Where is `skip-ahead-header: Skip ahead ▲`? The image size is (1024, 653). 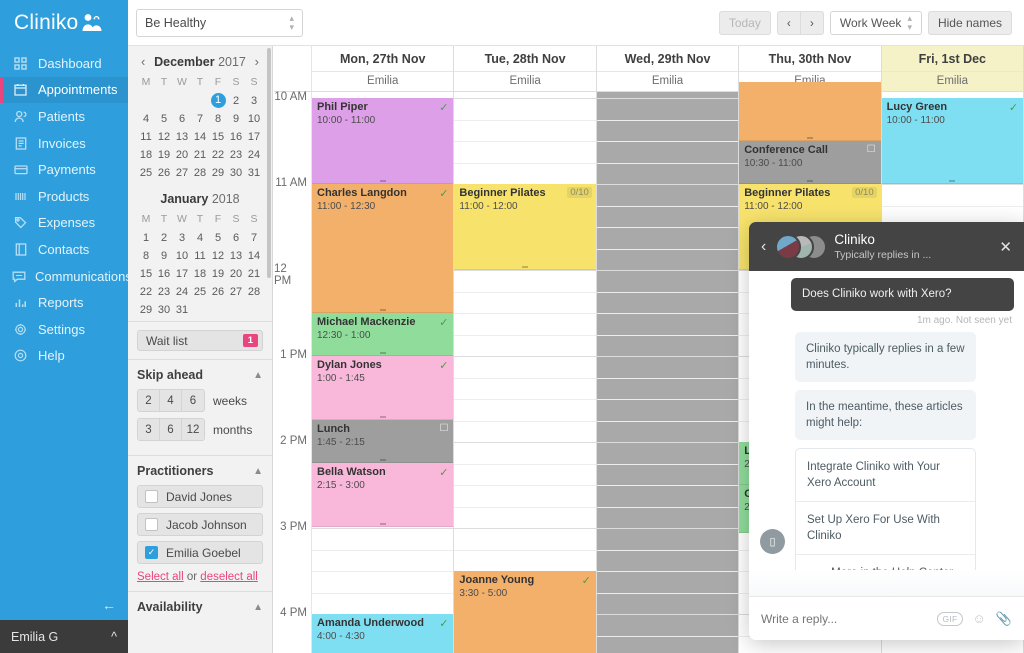 skip-ahead-header: Skip ahead ▲ is located at coordinates (200, 378).